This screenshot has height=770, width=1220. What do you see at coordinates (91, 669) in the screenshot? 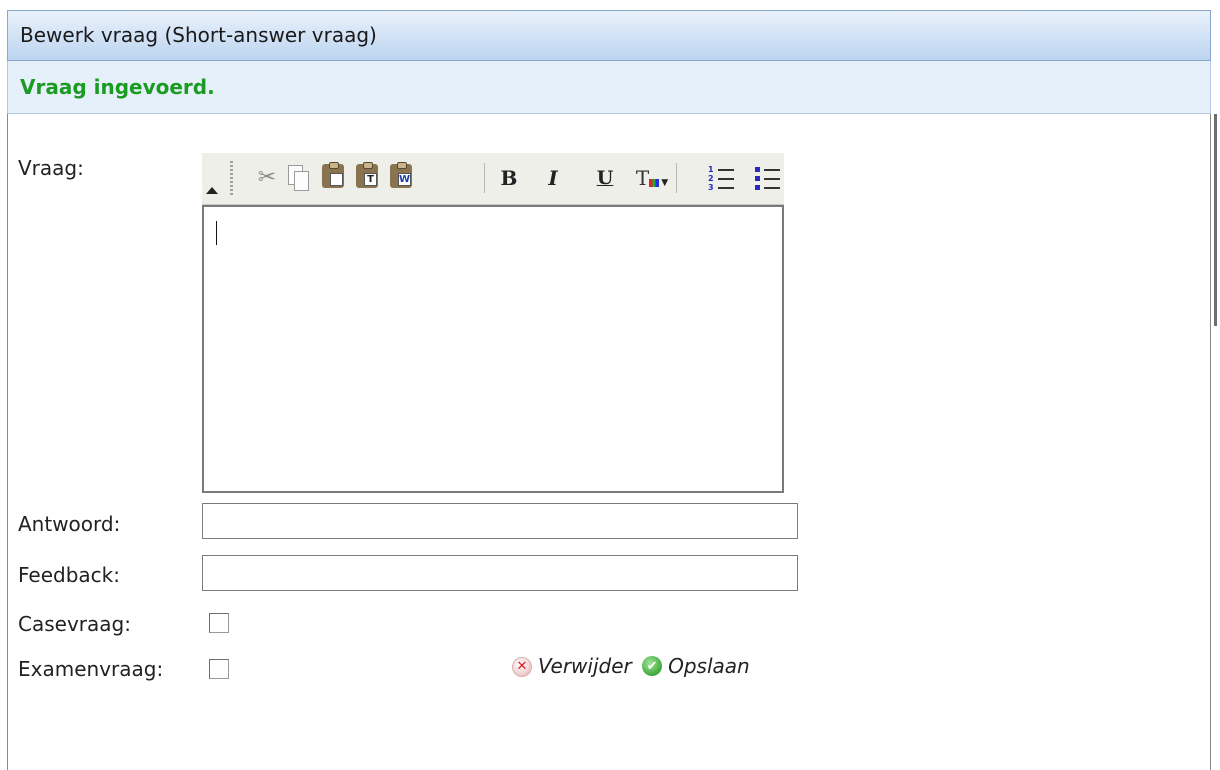
I see `examenvraag-label: Examenvraag:` at bounding box center [91, 669].